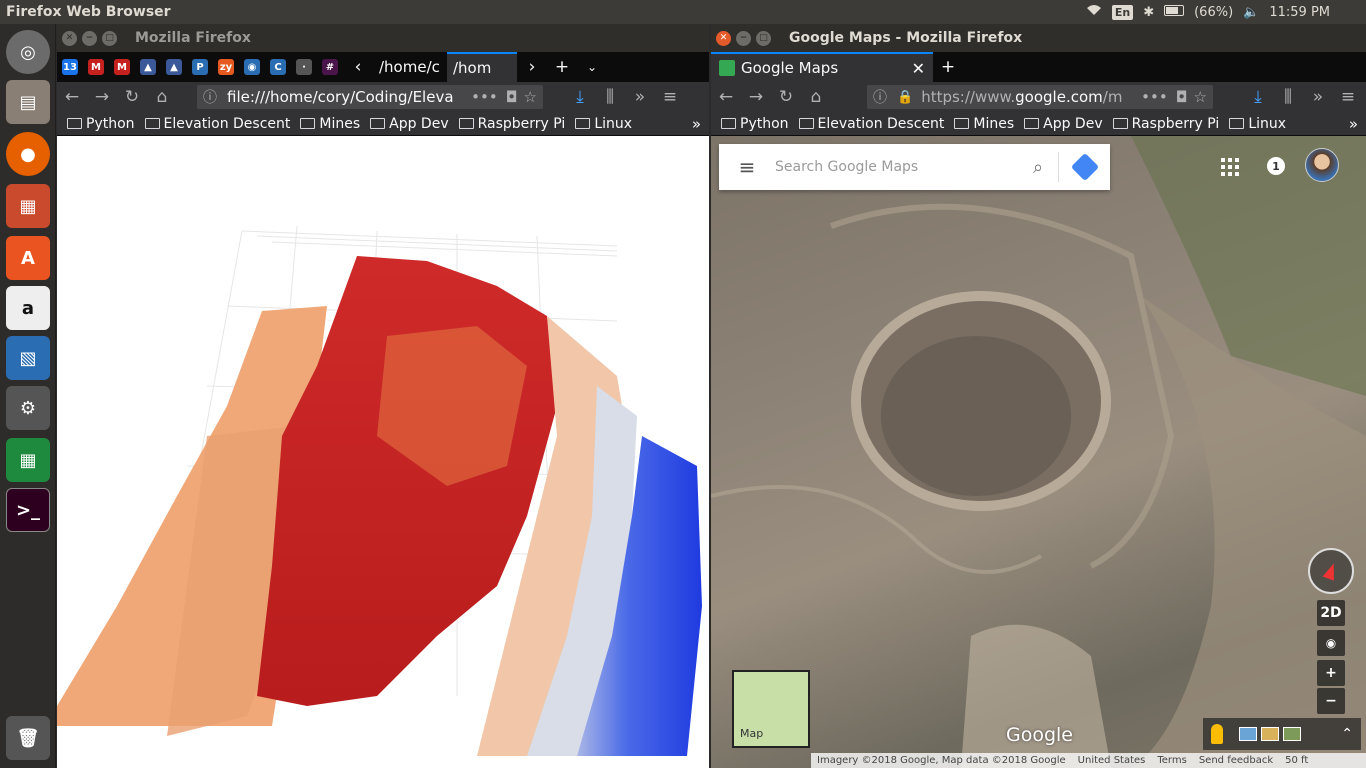  I want to click on google-apps-icon, so click(1230, 167).